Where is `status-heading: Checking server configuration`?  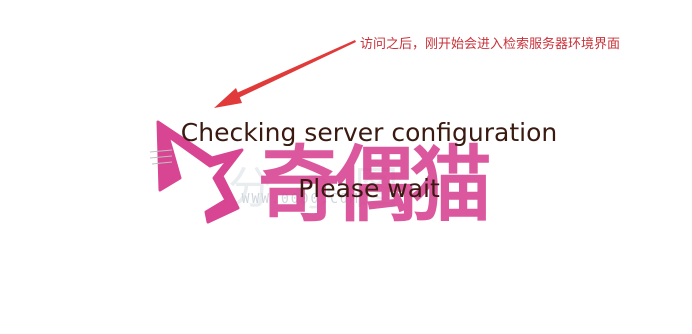
status-heading: Checking server configuration is located at coordinates (369, 132).